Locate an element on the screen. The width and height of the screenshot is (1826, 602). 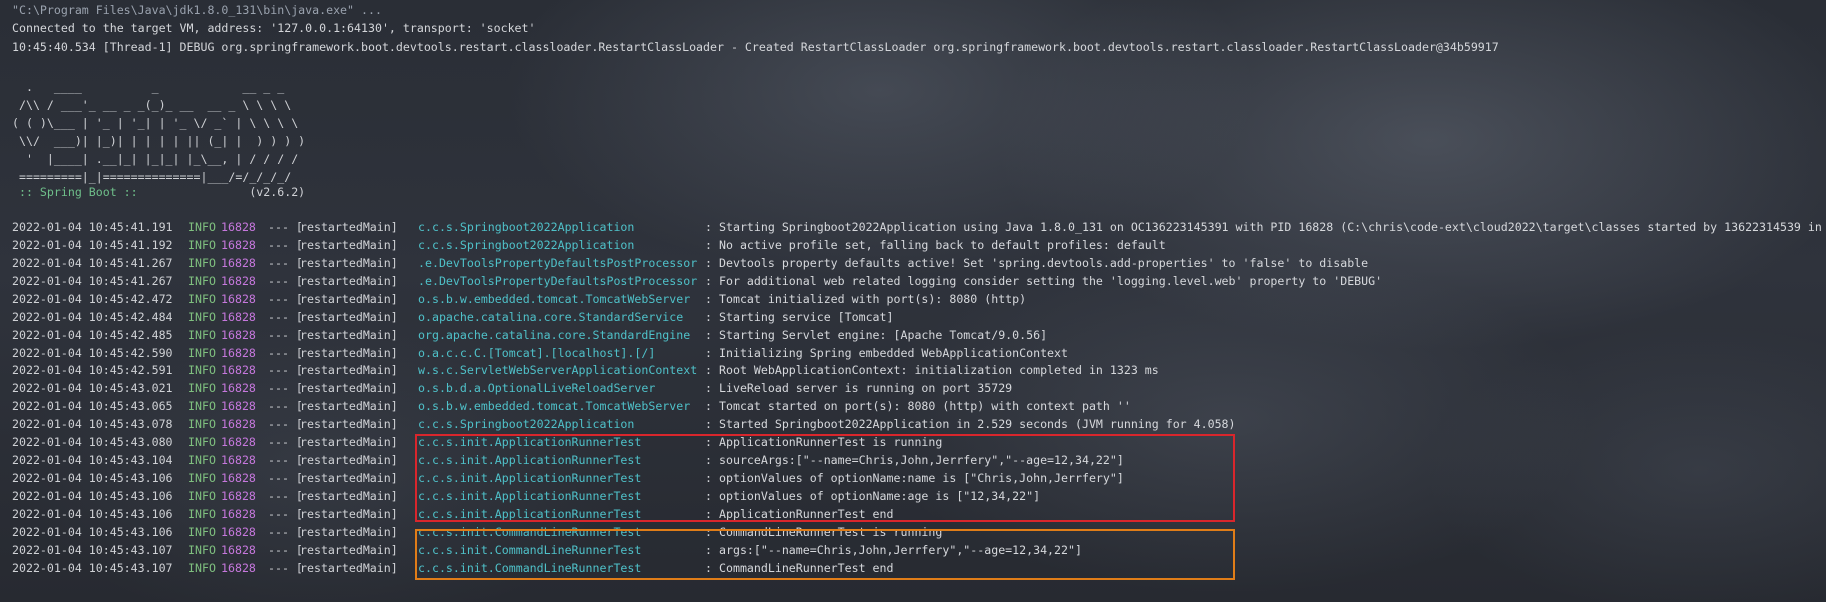
log-logger: org.apache.catalina.core.StandardEngine is located at coordinates (554, 334).